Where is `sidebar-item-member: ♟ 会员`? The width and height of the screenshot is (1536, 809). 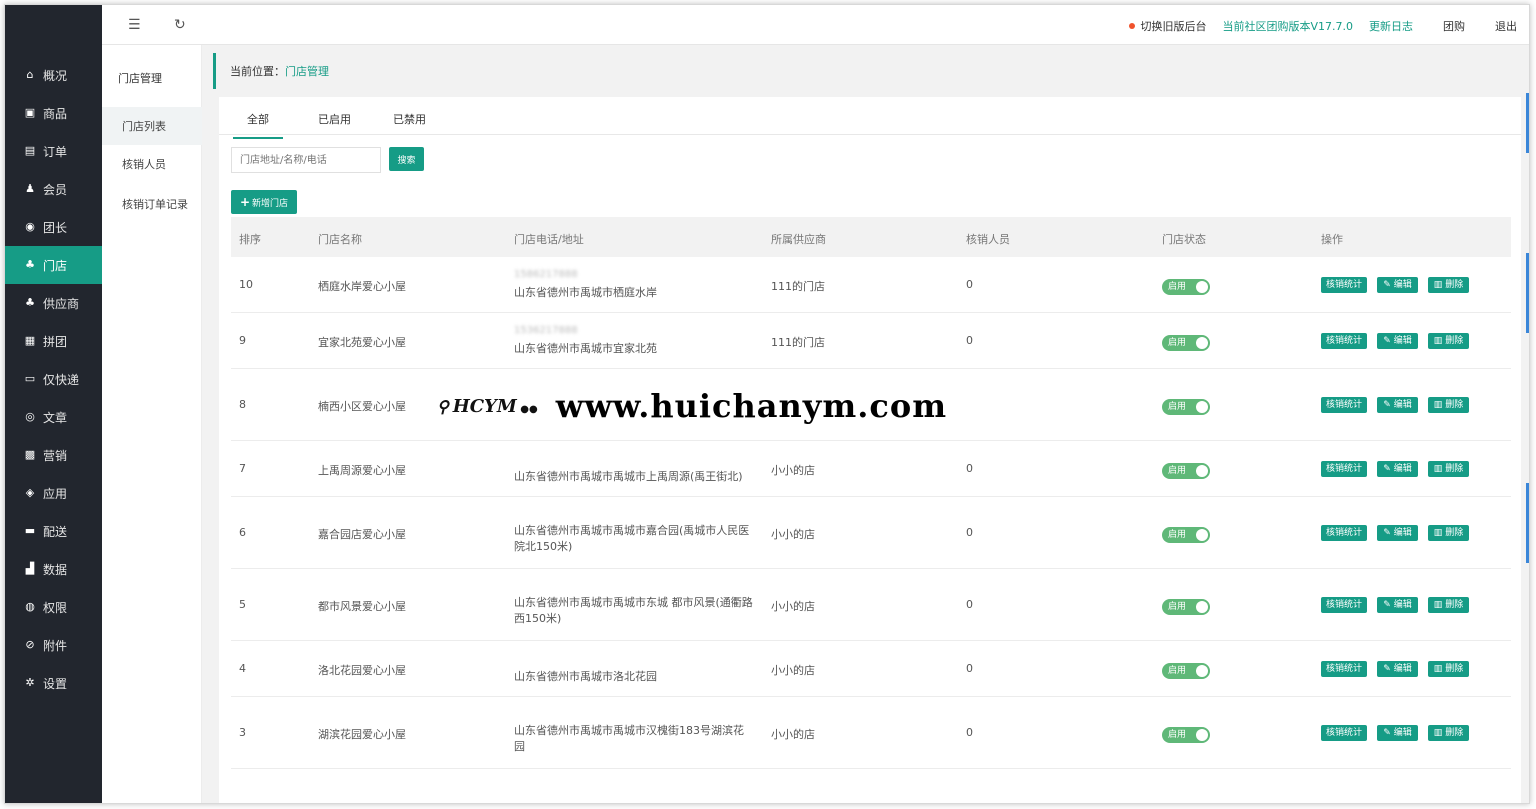 sidebar-item-member: ♟ 会员 is located at coordinates (53, 189).